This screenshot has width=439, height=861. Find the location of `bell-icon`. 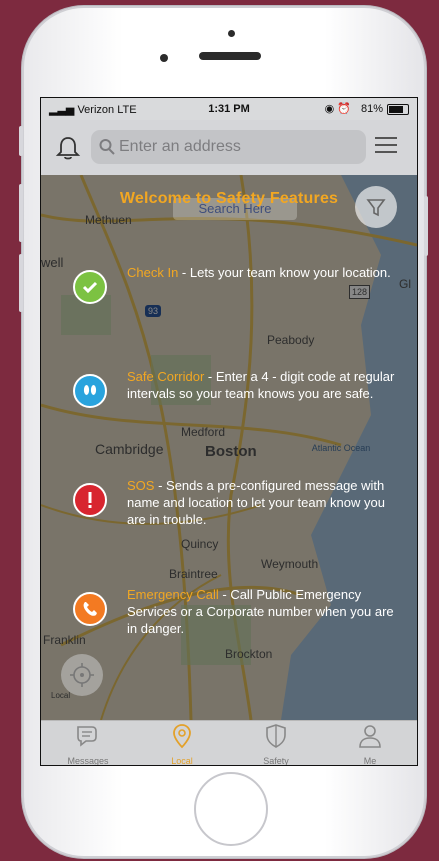

bell-icon is located at coordinates (68, 148).